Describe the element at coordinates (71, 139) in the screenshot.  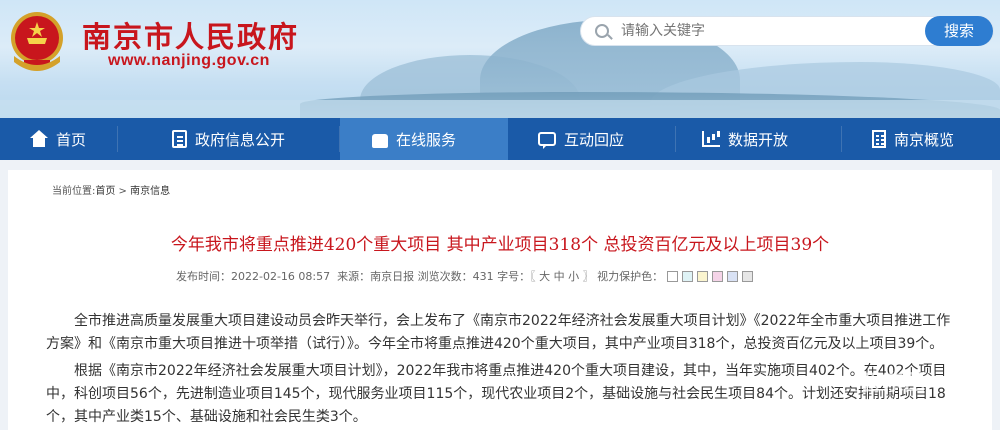
I see `nav-item-label: 首页` at that location.